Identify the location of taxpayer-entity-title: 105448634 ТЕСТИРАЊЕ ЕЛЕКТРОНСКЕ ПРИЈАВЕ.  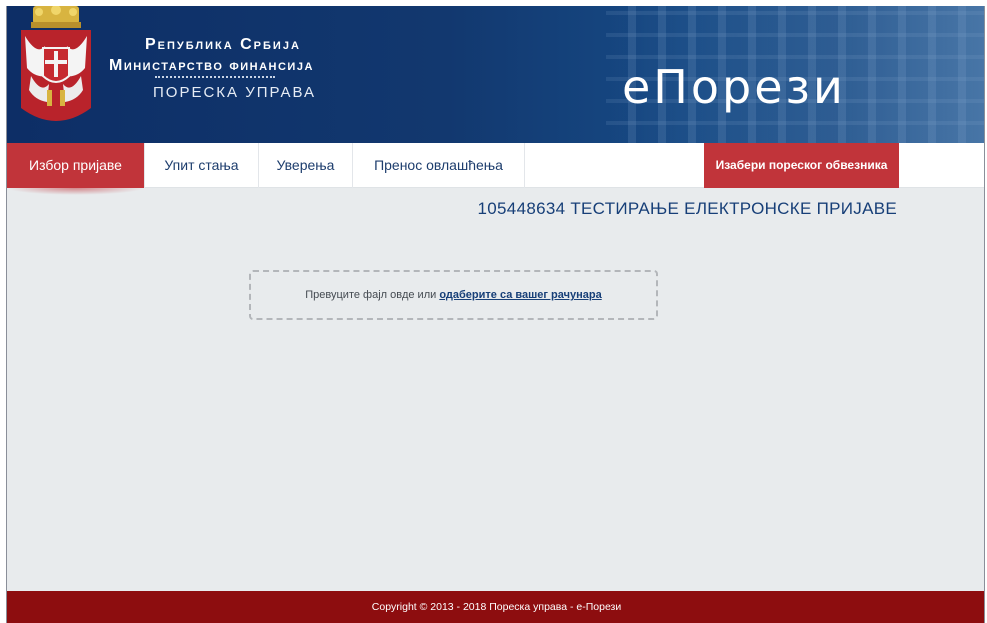
(687, 208).